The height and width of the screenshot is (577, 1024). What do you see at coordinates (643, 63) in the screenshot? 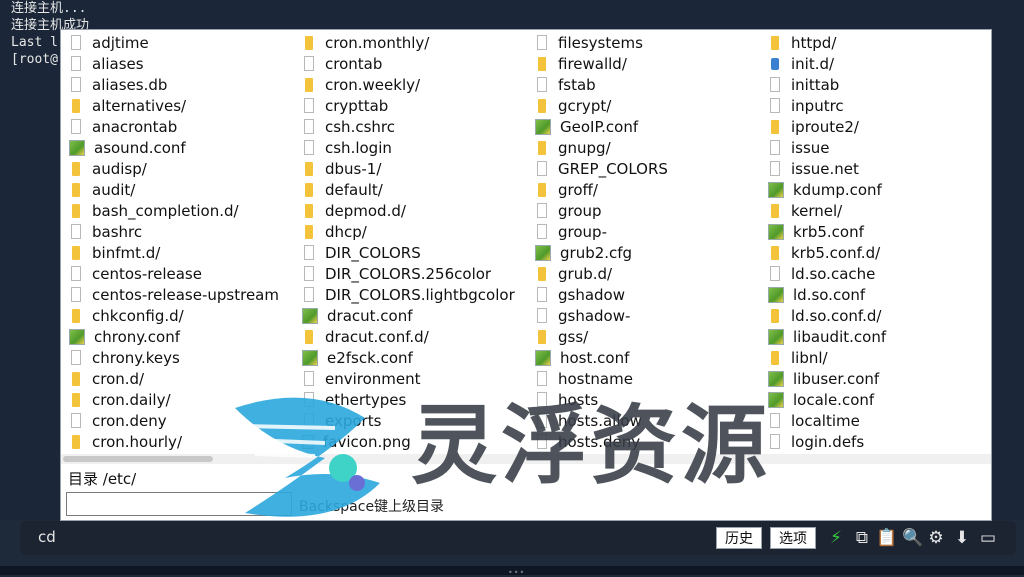
I see `file-list-item: firewalld/` at bounding box center [643, 63].